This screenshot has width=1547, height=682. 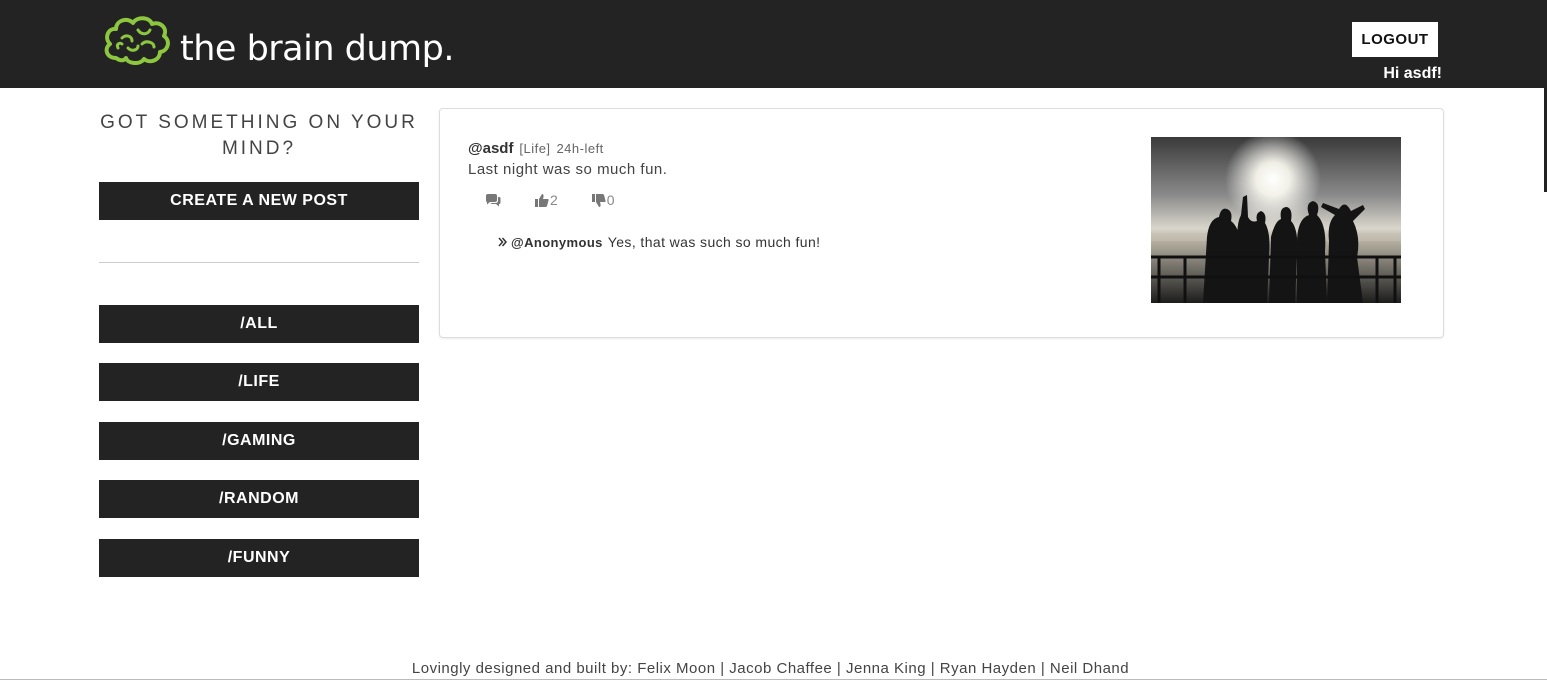 I want to click on user-greeting: Hi asdf!, so click(x=1412, y=73).